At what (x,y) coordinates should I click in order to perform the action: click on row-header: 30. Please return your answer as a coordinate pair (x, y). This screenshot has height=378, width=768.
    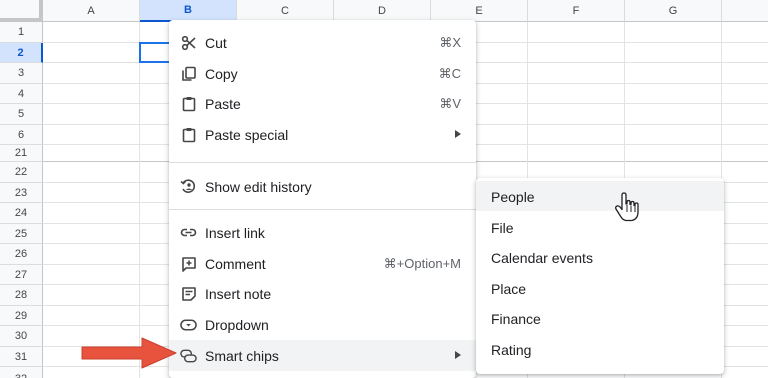
    Looking at the image, I should click on (21, 336).